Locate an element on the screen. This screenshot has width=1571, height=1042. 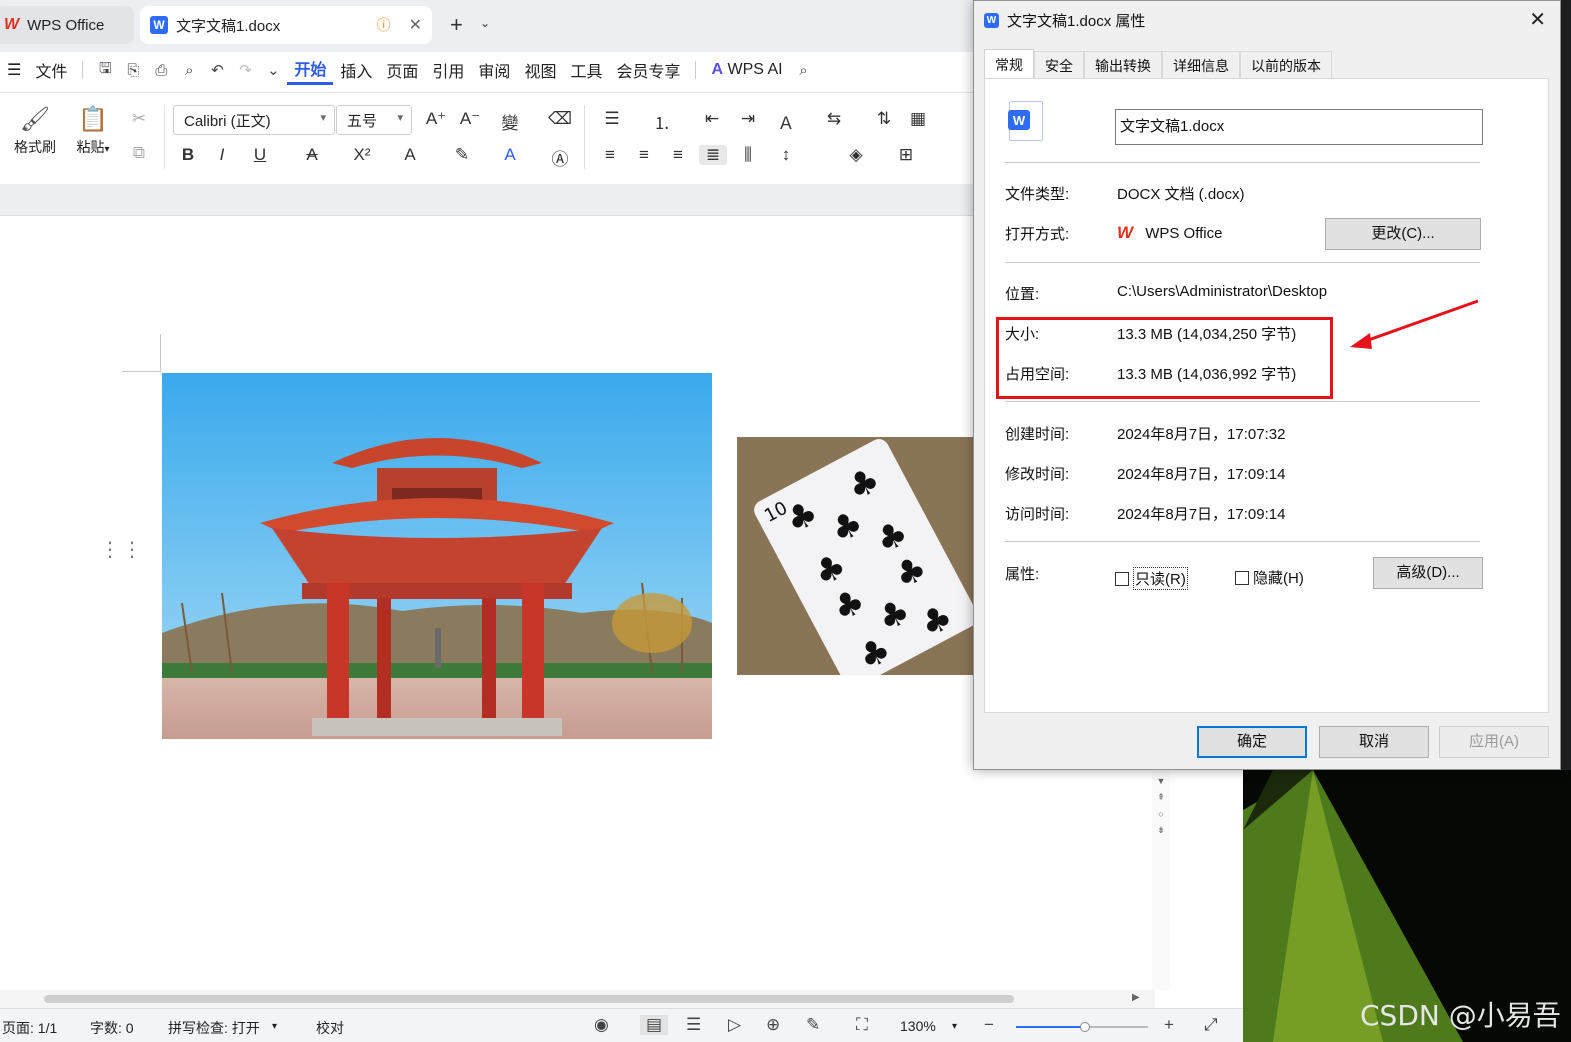
select-browse-icon: ○ is located at coordinates (1161, 814).